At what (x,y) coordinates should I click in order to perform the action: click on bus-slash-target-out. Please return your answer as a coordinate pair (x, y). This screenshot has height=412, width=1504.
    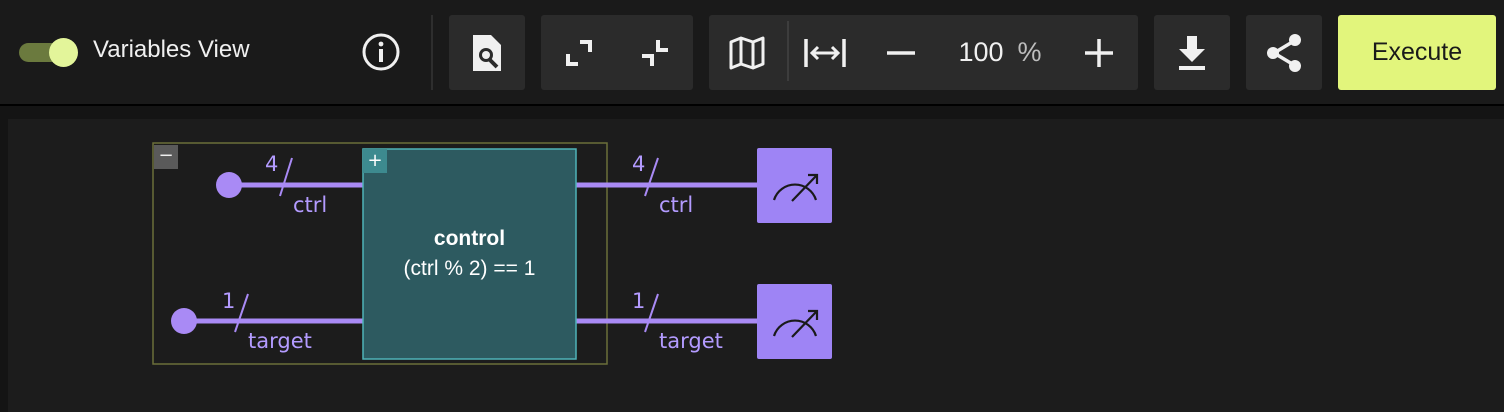
    Looking at the image, I should click on (651, 313).